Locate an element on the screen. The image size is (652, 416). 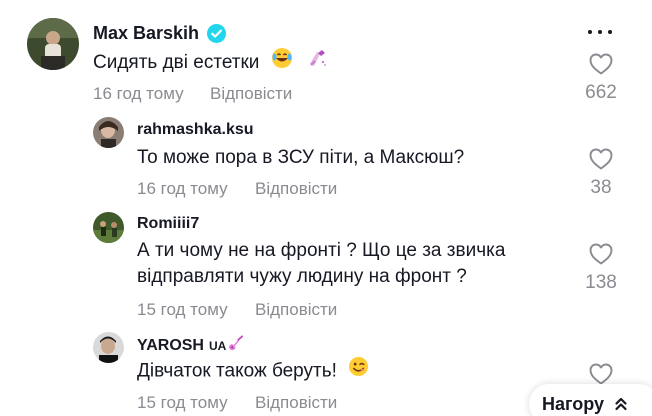
scroll-to-top-label: Нагору is located at coordinates (573, 403).